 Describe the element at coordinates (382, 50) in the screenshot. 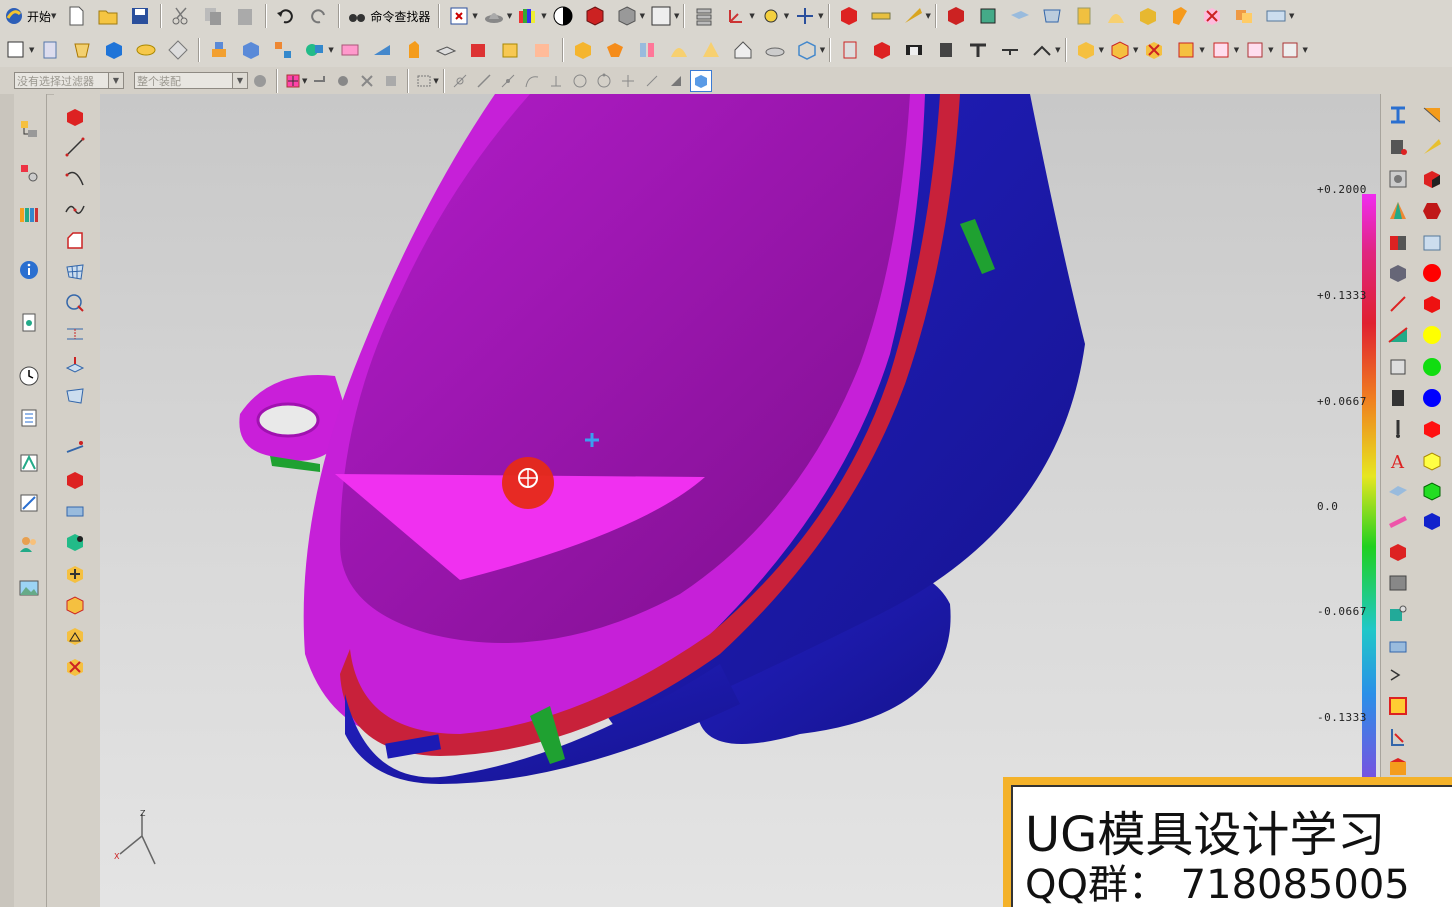

I see `tool-2-11-button` at that location.